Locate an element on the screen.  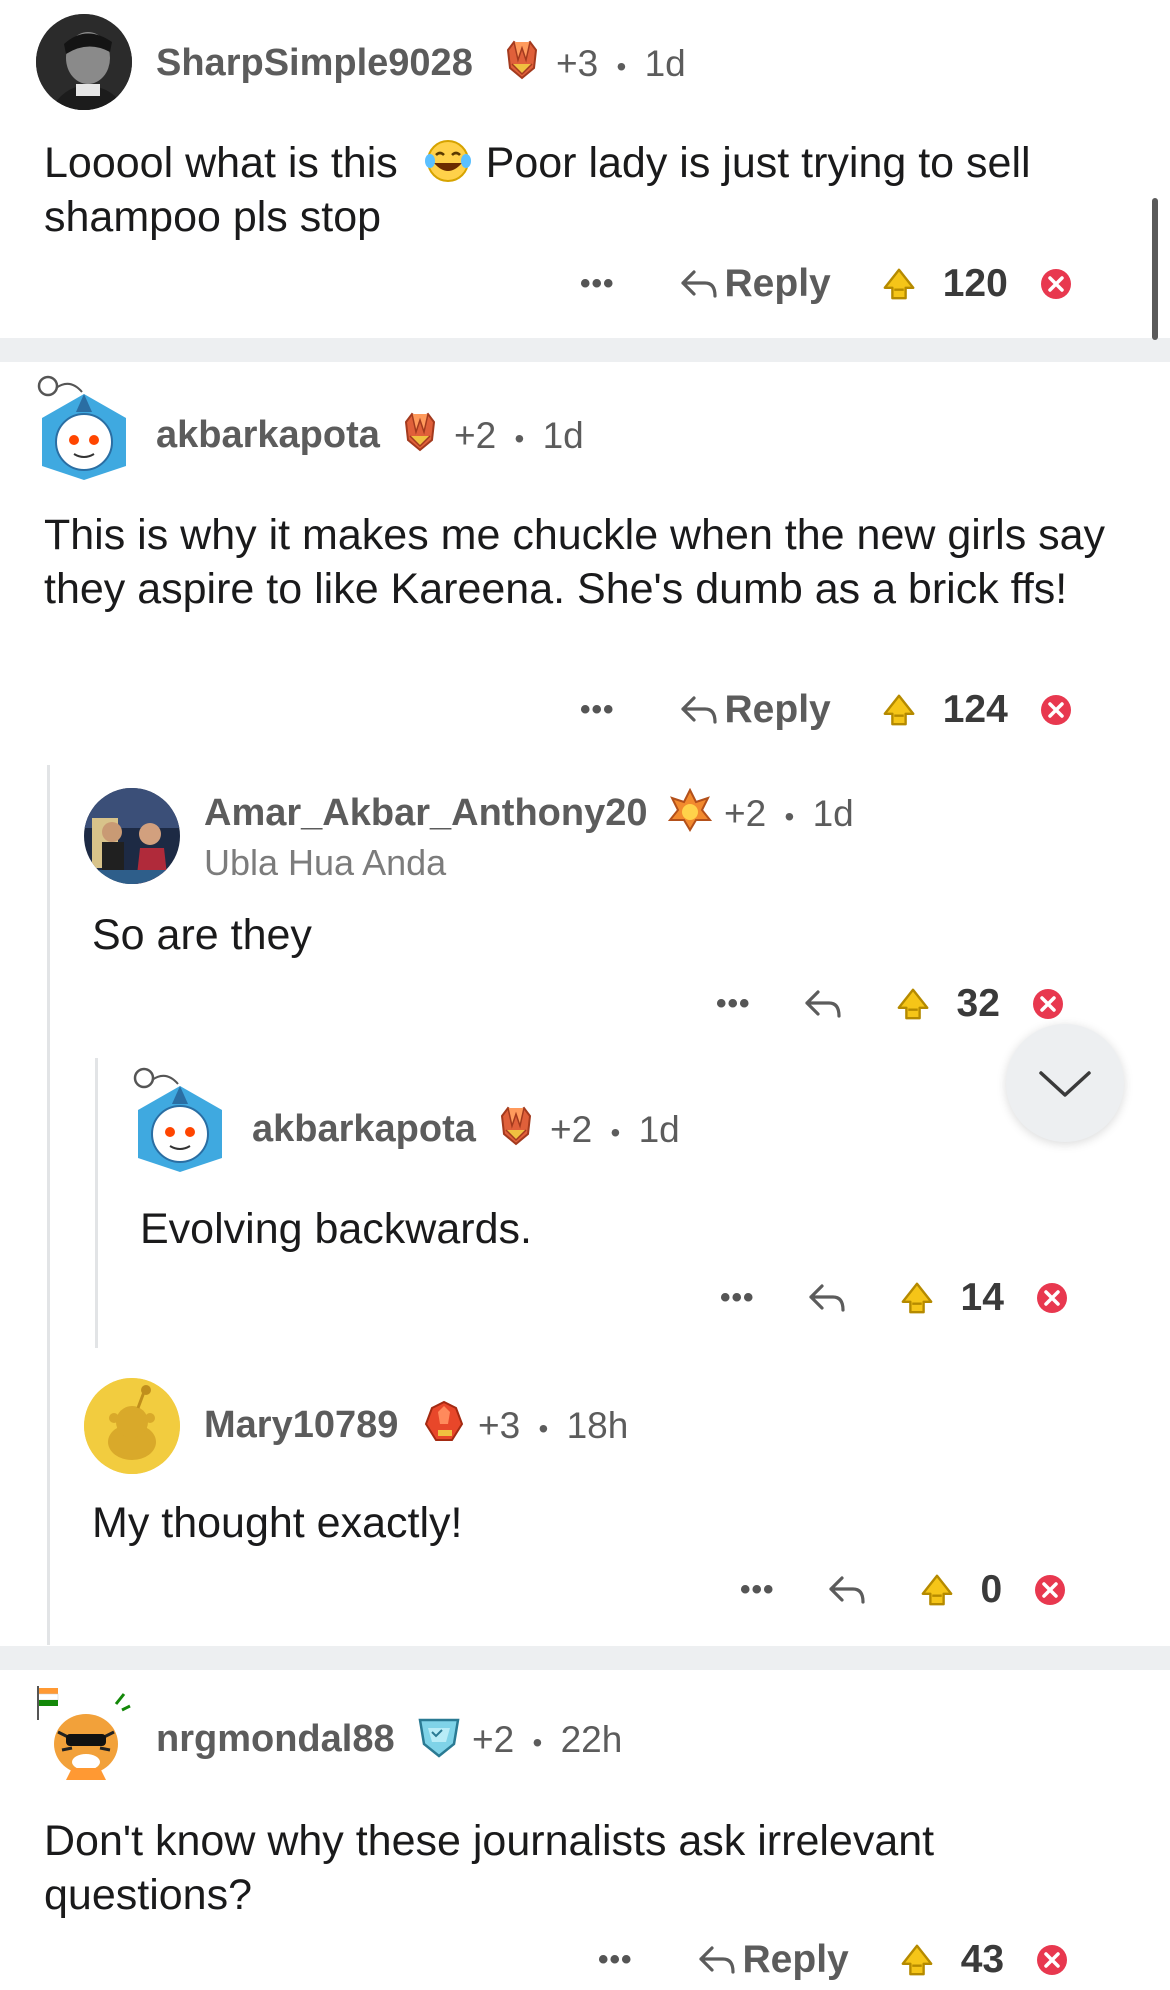
comment-actions: ••• 32 is located at coordinates (891, 1004).